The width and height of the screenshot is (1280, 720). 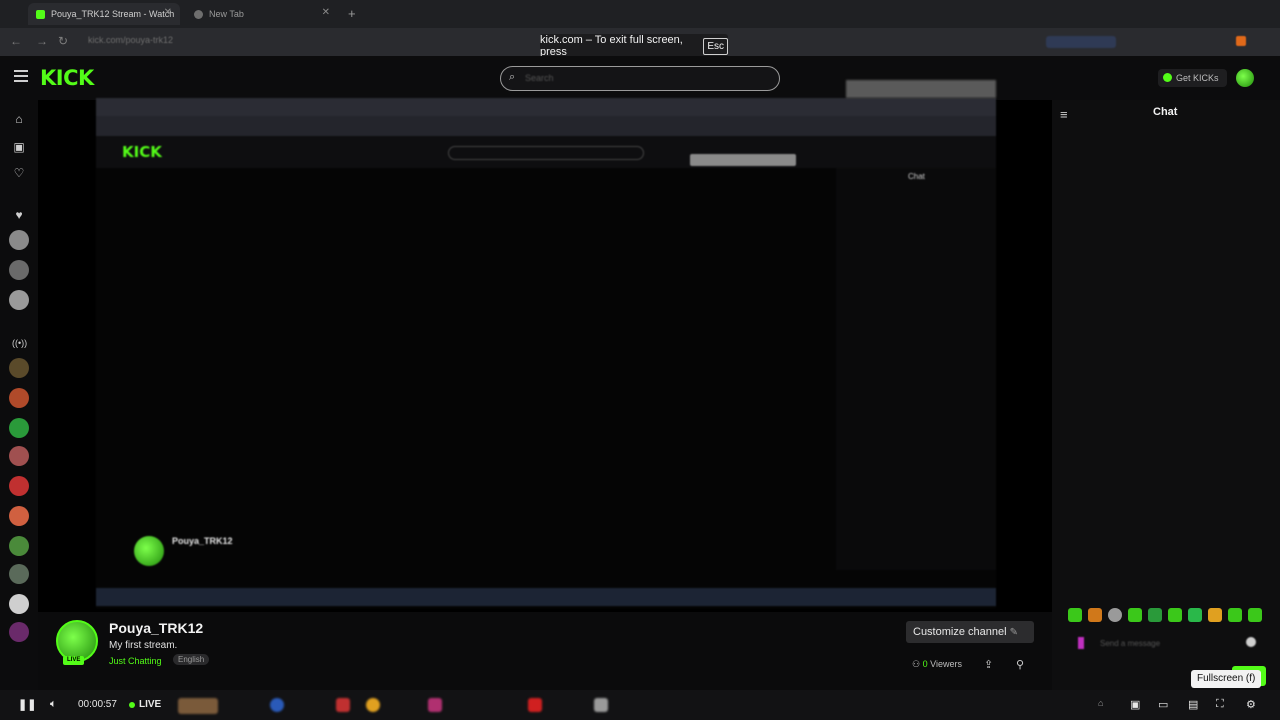 I want to click on emoji-icon, so click(x=1251, y=642).